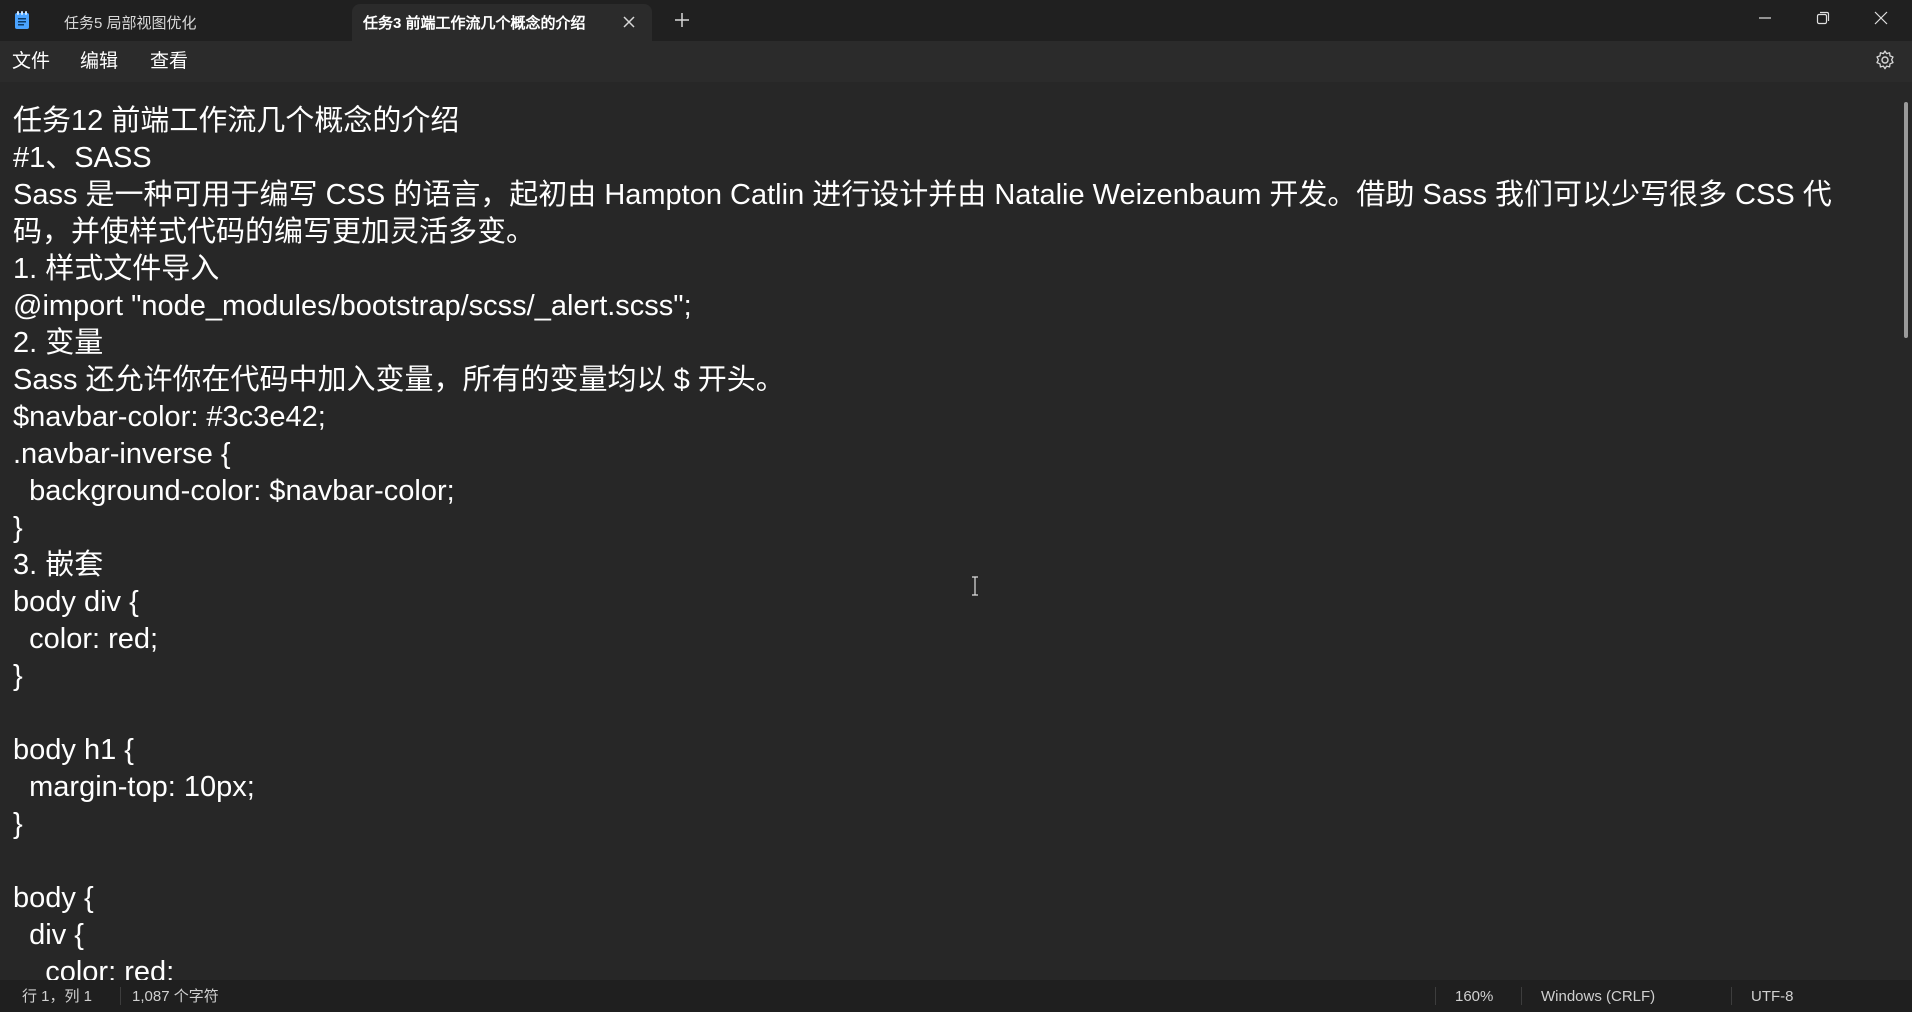 The image size is (1912, 1012). I want to click on title-bar: 任务5 局部视图优化 任务3 前端工作流几个概念的介绍, so click(956, 20).